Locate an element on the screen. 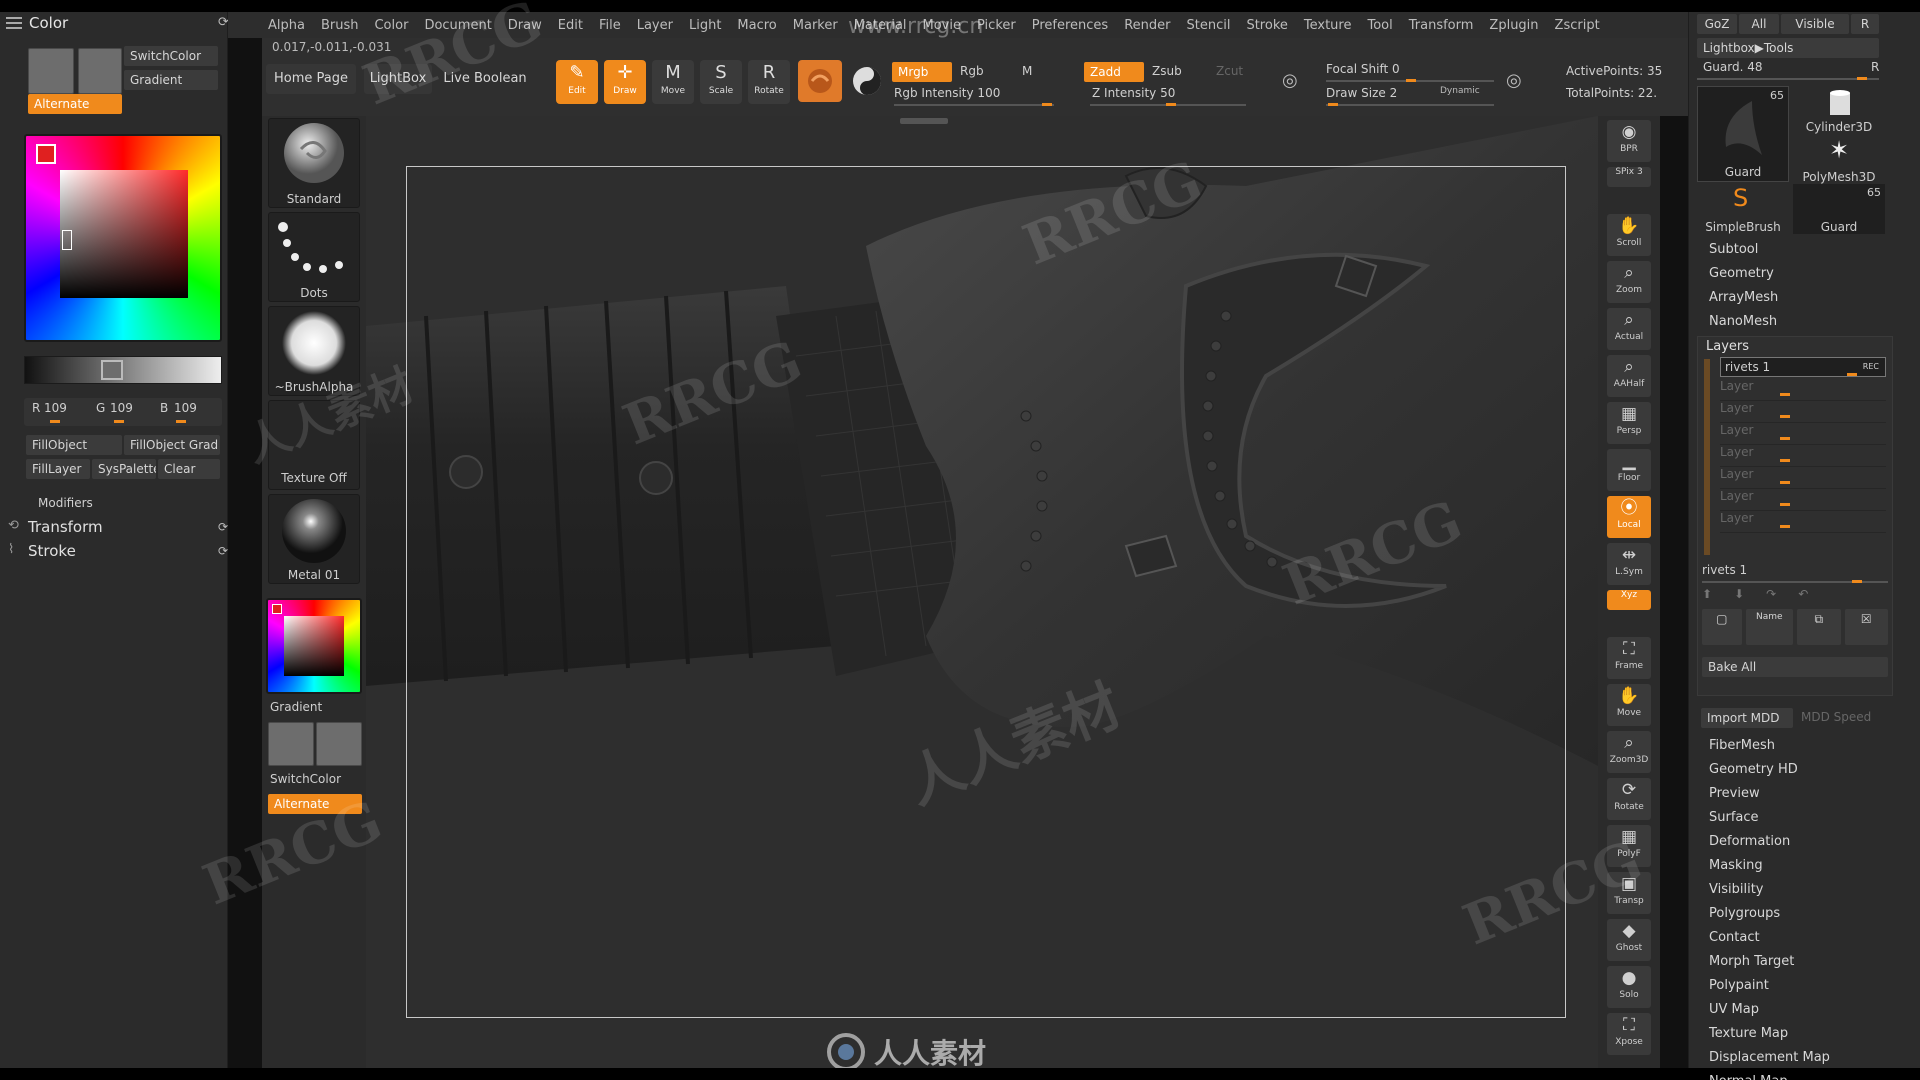  b-slider-knob is located at coordinates (181, 421).